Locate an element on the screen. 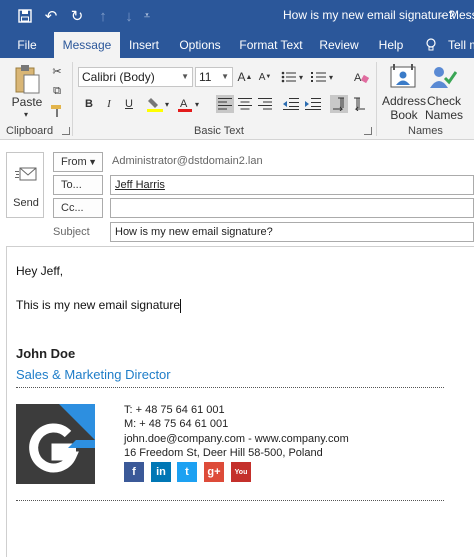 This screenshot has width=474, height=557. shrink-font-icon: A ▼ is located at coordinates (265, 77).